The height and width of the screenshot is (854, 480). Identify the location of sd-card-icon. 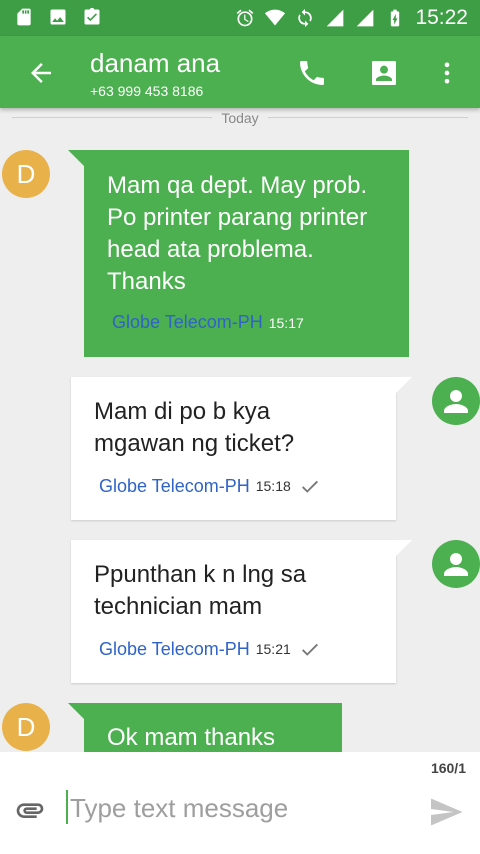
(24, 17).